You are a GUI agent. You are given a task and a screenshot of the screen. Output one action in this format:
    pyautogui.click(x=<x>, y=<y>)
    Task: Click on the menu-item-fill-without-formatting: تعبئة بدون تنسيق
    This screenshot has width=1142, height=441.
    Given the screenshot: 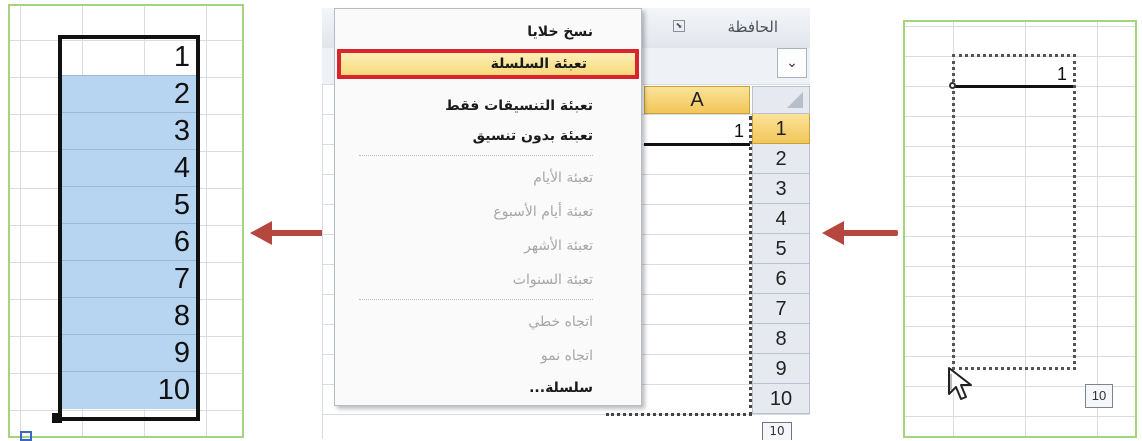 What is the action you would take?
    pyautogui.click(x=488, y=136)
    